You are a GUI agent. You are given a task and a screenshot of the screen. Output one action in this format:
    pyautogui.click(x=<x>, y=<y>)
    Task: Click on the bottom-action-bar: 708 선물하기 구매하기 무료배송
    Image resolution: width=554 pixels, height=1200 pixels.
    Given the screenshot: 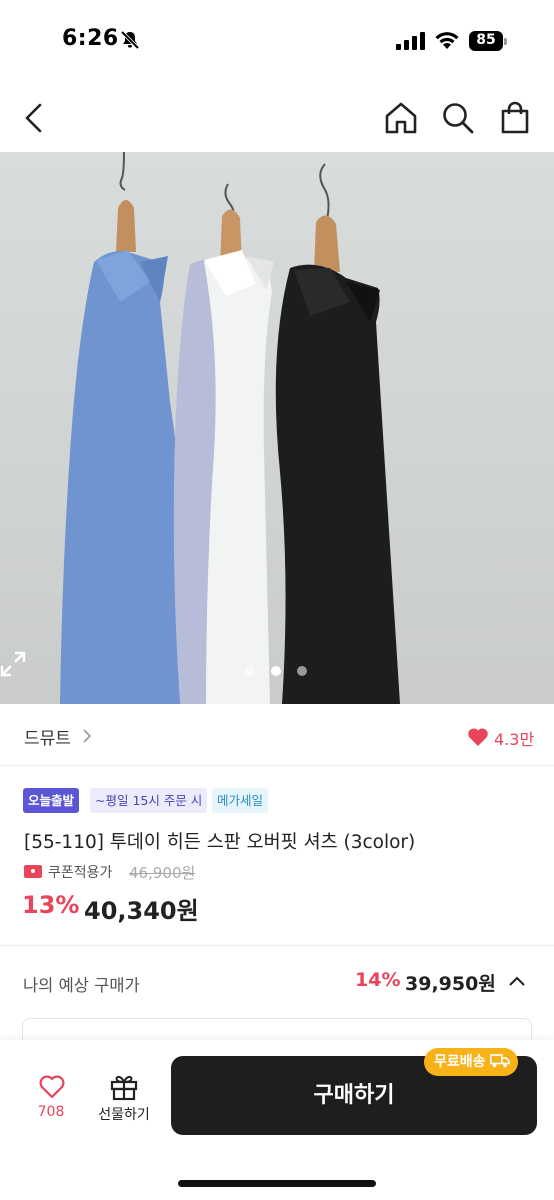 What is the action you would take?
    pyautogui.click(x=277, y=1120)
    